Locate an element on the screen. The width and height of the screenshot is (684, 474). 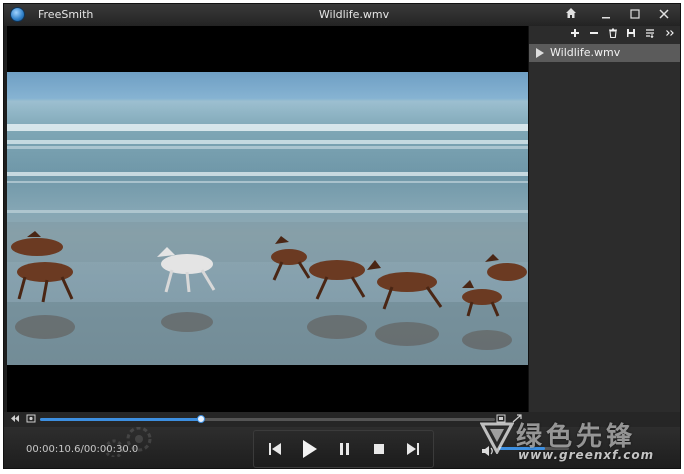
title-bar: FreeSmith Wildlife.wmv is located at coordinates (342, 15).